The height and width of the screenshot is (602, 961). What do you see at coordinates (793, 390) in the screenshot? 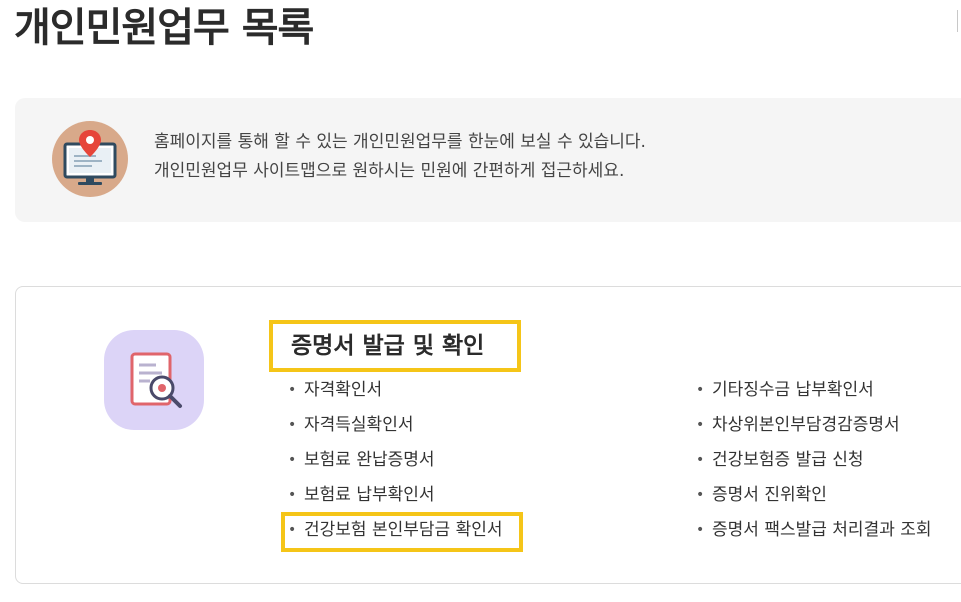
I see `list-item-label: 기타징수금 납부확인서` at bounding box center [793, 390].